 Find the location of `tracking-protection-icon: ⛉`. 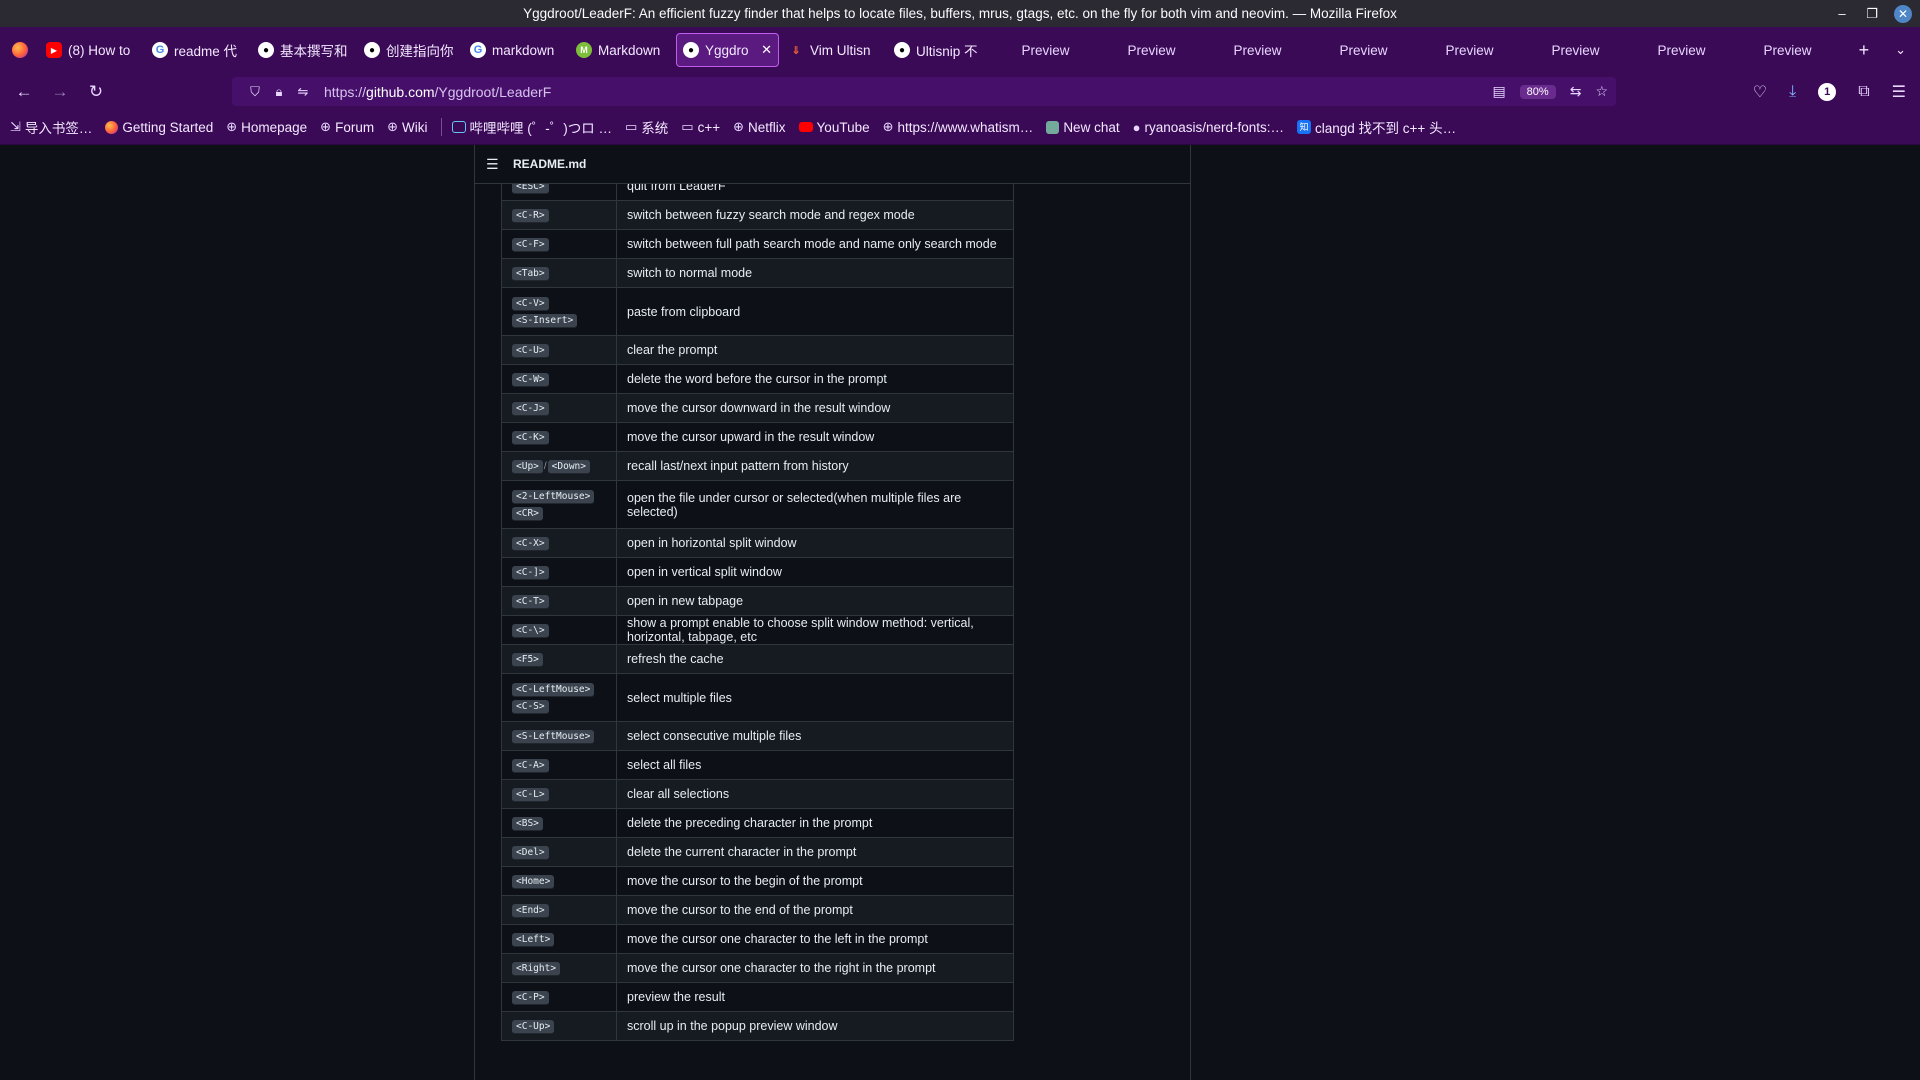

tracking-protection-icon: ⛉ is located at coordinates (255, 92).